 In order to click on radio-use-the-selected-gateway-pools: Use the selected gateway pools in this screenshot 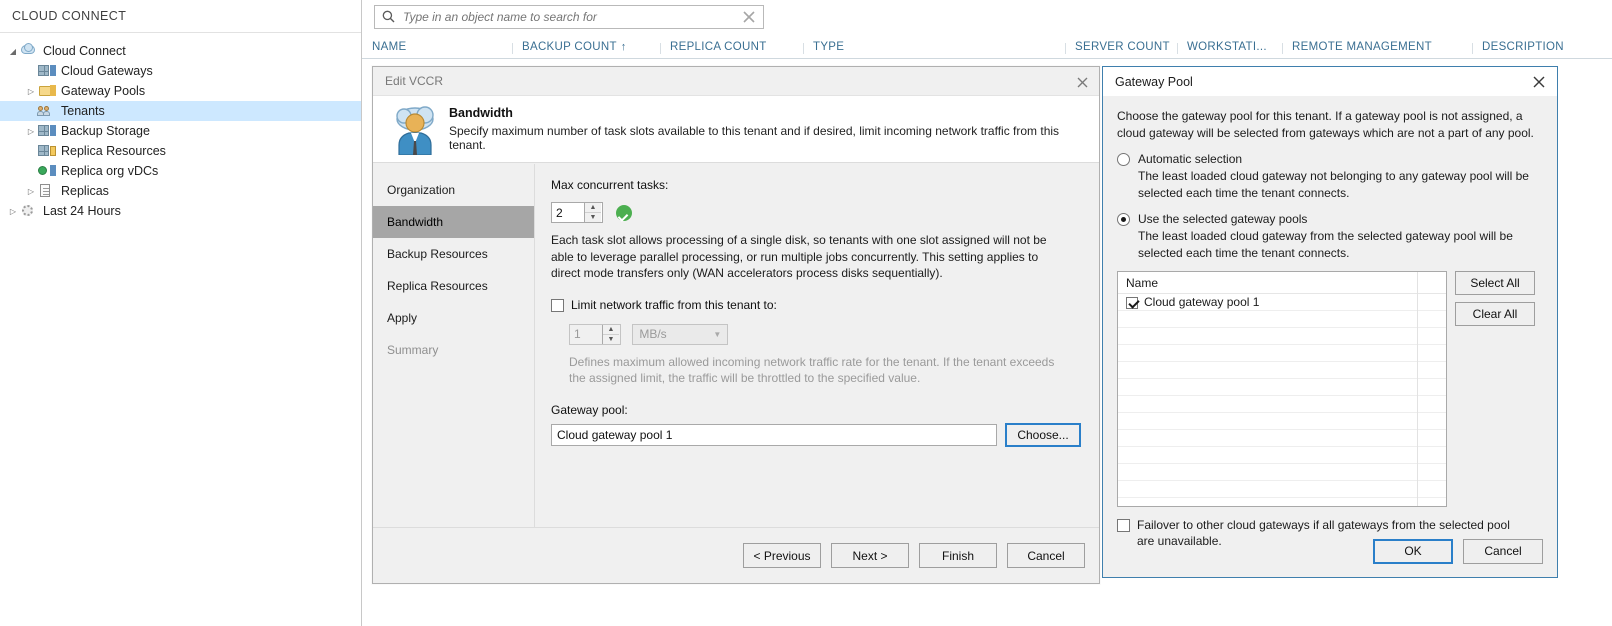, I will do `click(1330, 219)`.